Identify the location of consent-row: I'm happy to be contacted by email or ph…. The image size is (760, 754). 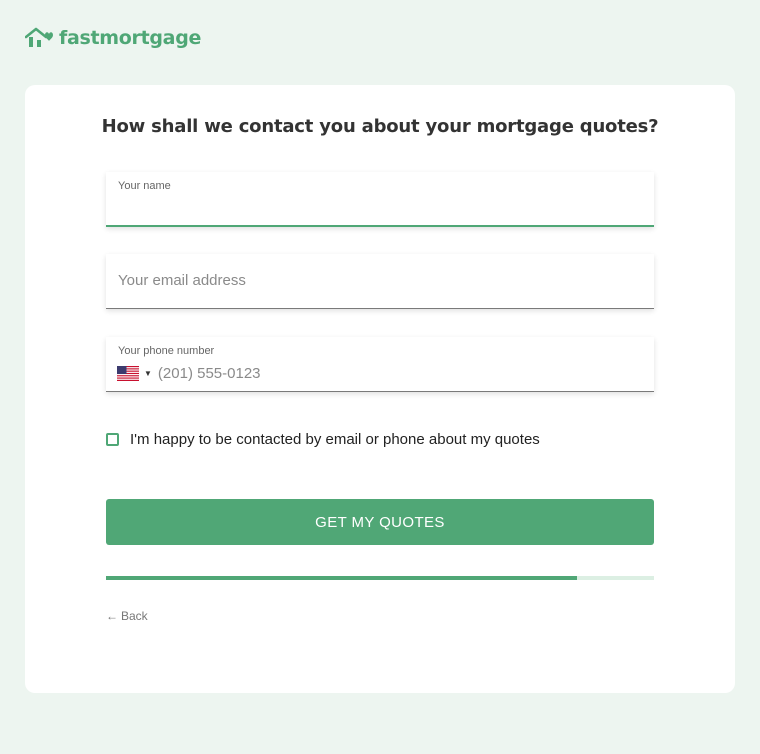
(323, 439).